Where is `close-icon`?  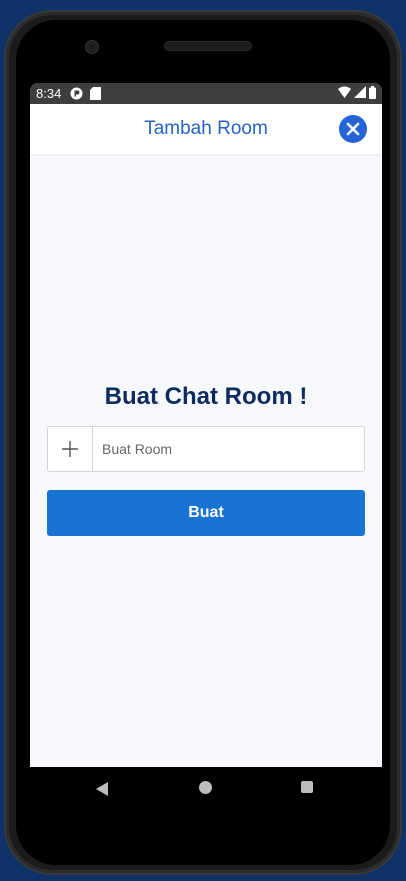
close-icon is located at coordinates (353, 129).